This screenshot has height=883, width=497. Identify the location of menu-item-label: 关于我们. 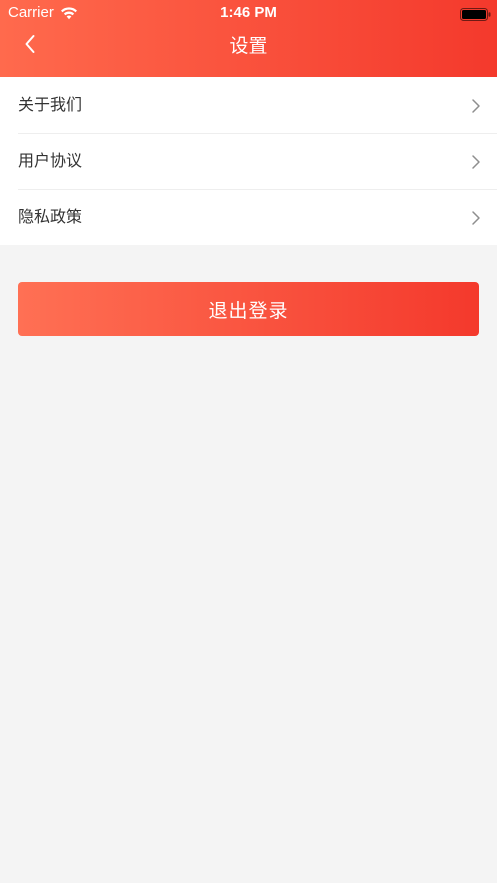
(50, 104).